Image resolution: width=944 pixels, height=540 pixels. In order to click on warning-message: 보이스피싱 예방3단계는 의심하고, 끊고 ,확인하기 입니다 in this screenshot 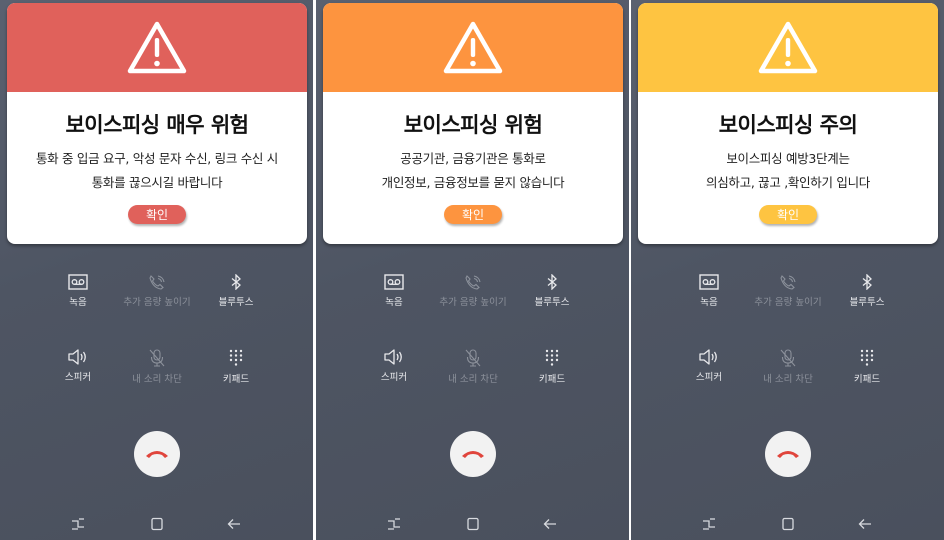, I will do `click(788, 171)`.